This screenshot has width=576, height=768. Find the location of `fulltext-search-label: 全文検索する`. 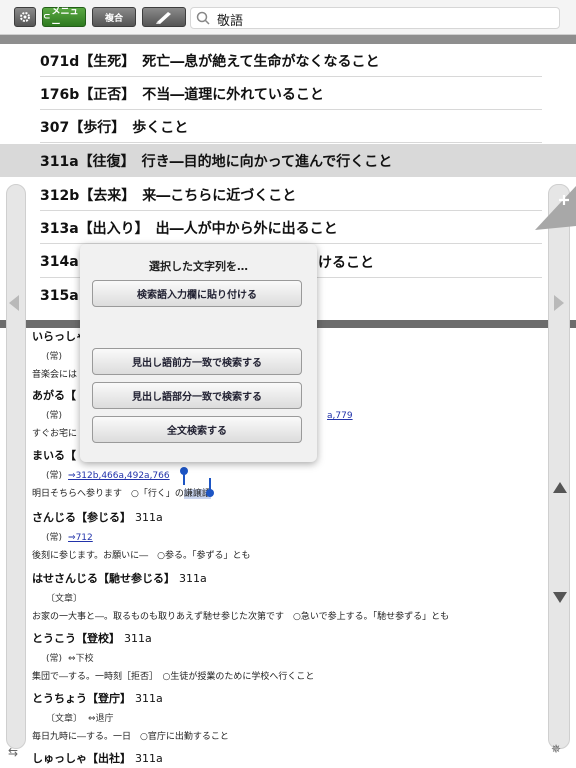

fulltext-search-label: 全文検索する is located at coordinates (197, 431).